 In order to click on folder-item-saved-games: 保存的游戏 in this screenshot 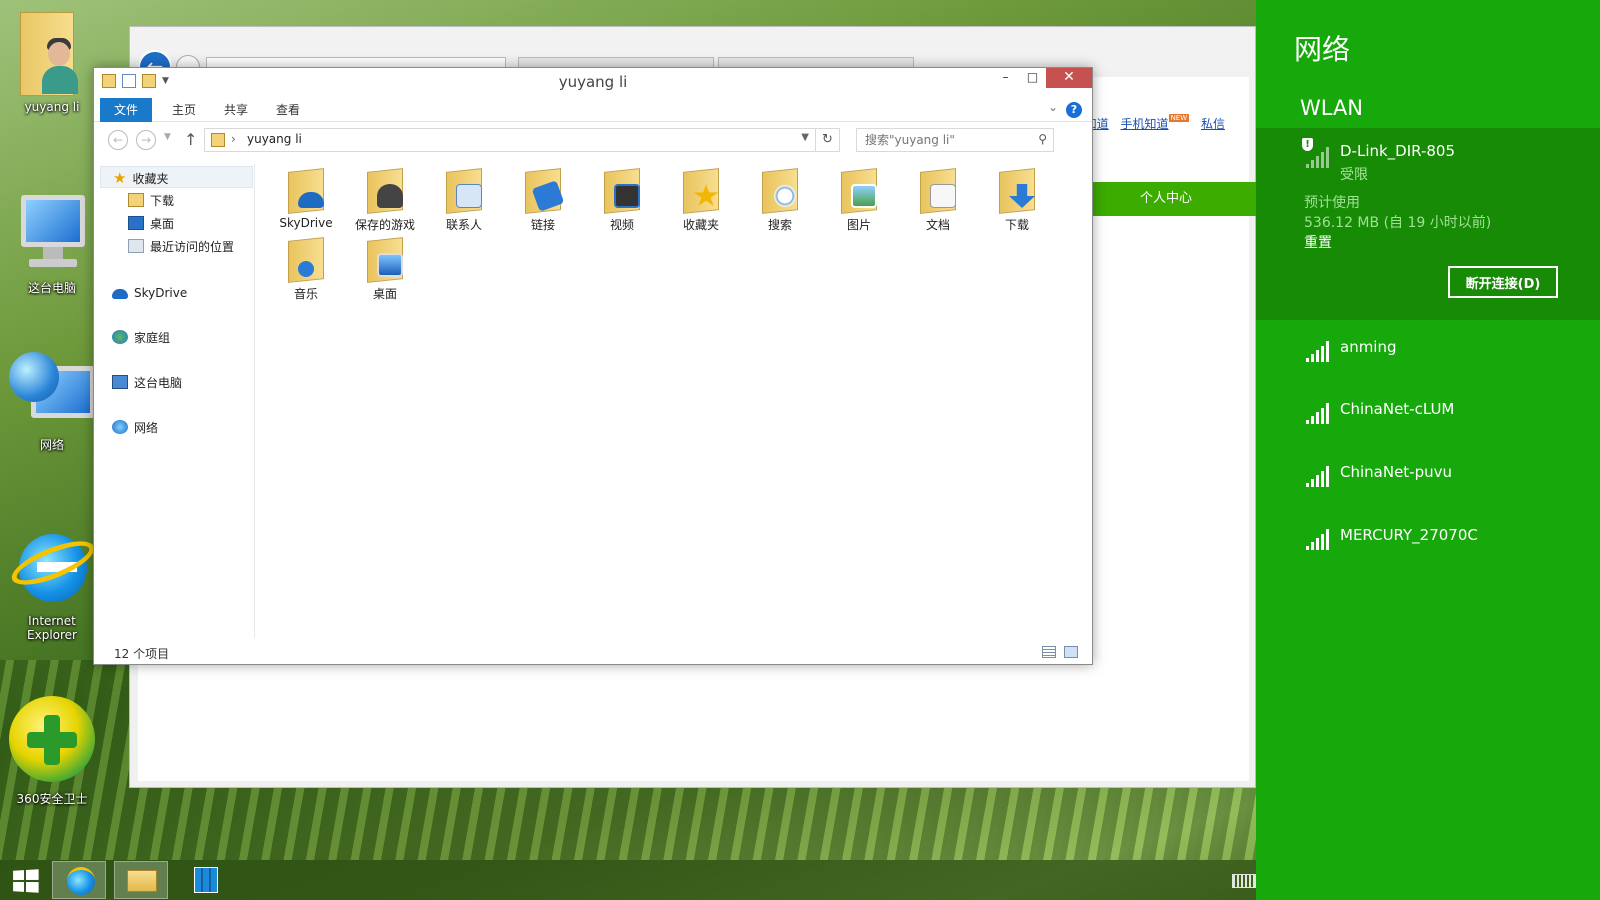, I will do `click(385, 200)`.